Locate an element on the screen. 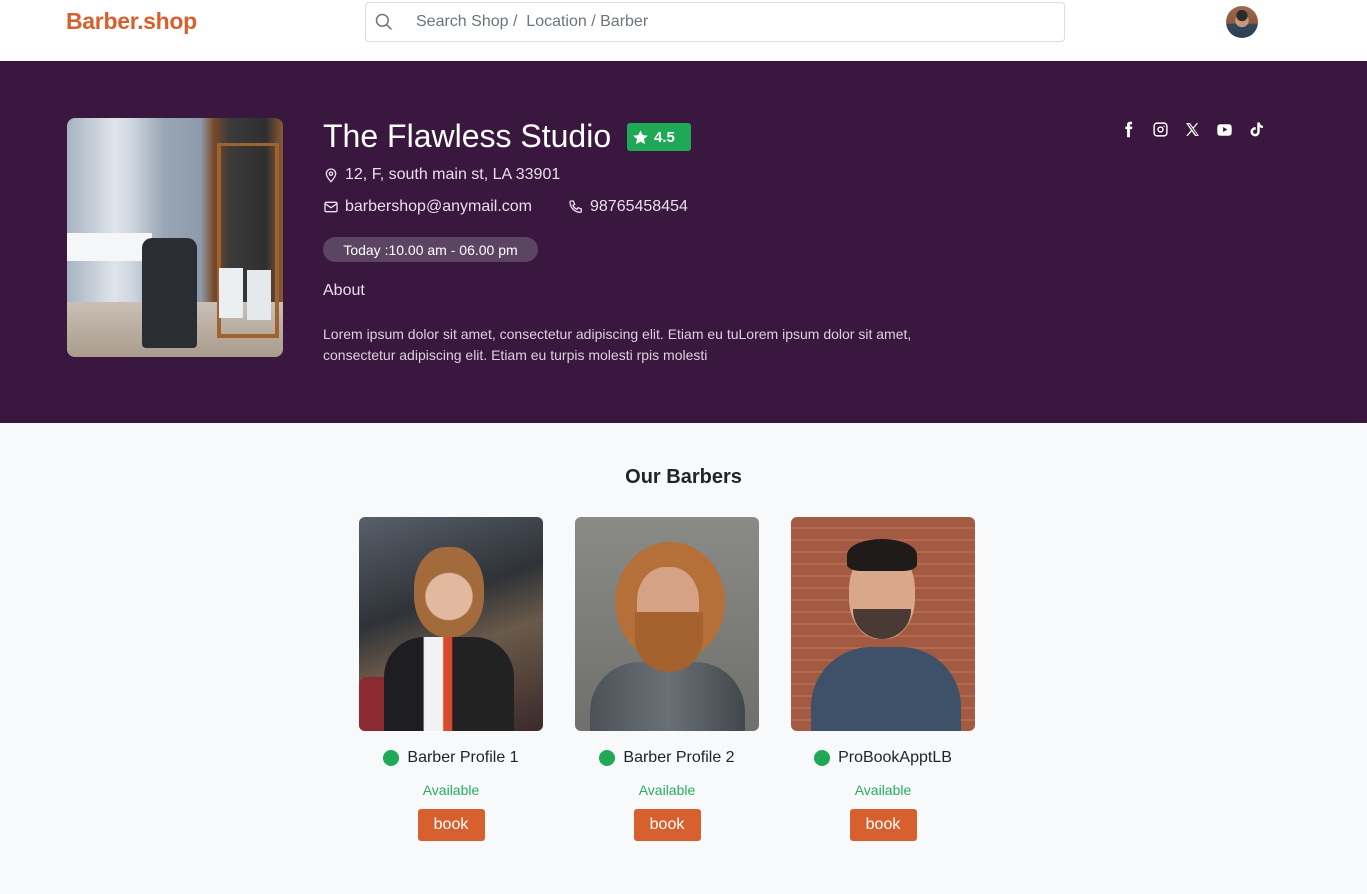 This screenshot has width=1367, height=894. barber-card: Barber Profile 1 Available book is located at coordinates (451, 679).